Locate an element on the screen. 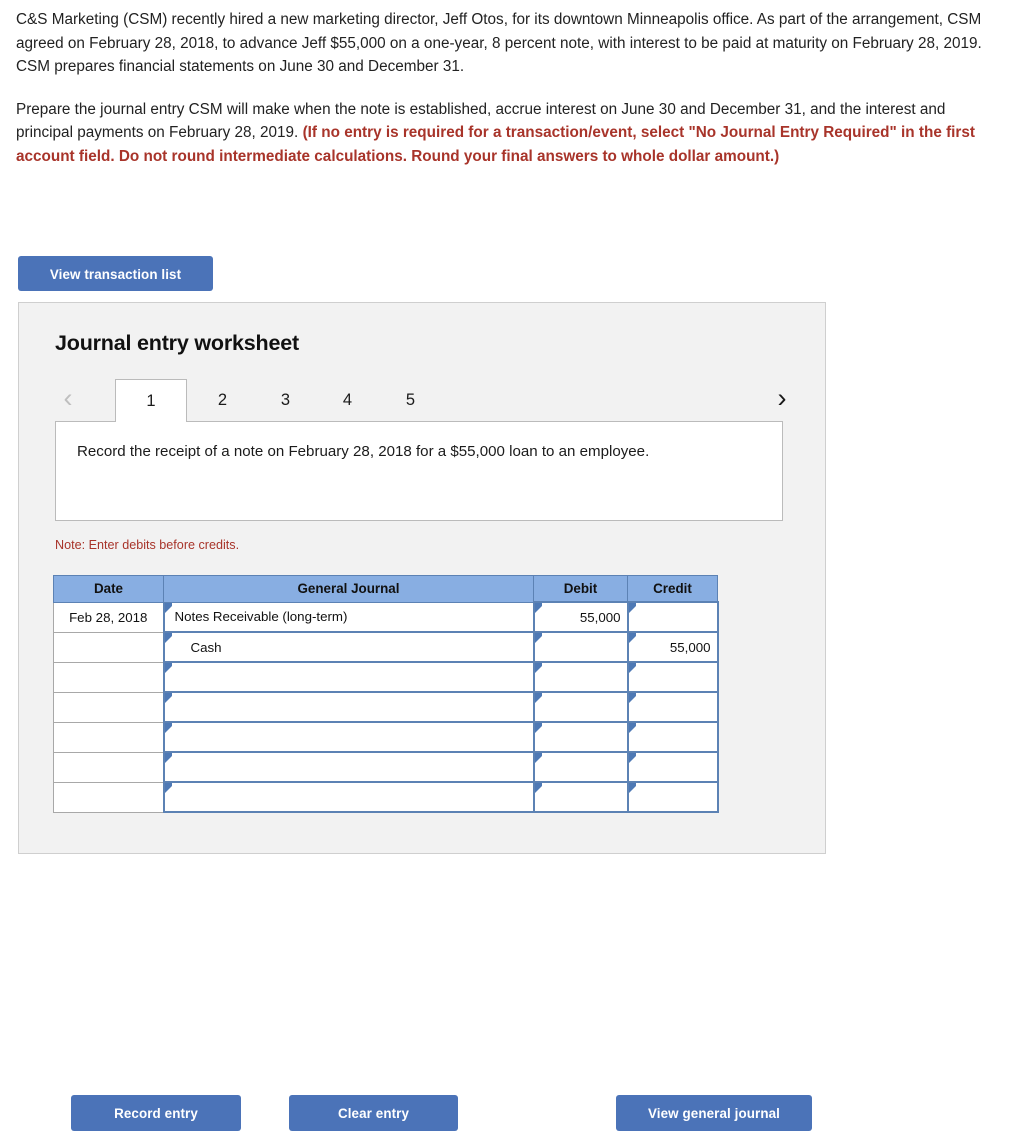 The width and height of the screenshot is (1024, 1132). worksheet-tab-label: 3 is located at coordinates (285, 400).